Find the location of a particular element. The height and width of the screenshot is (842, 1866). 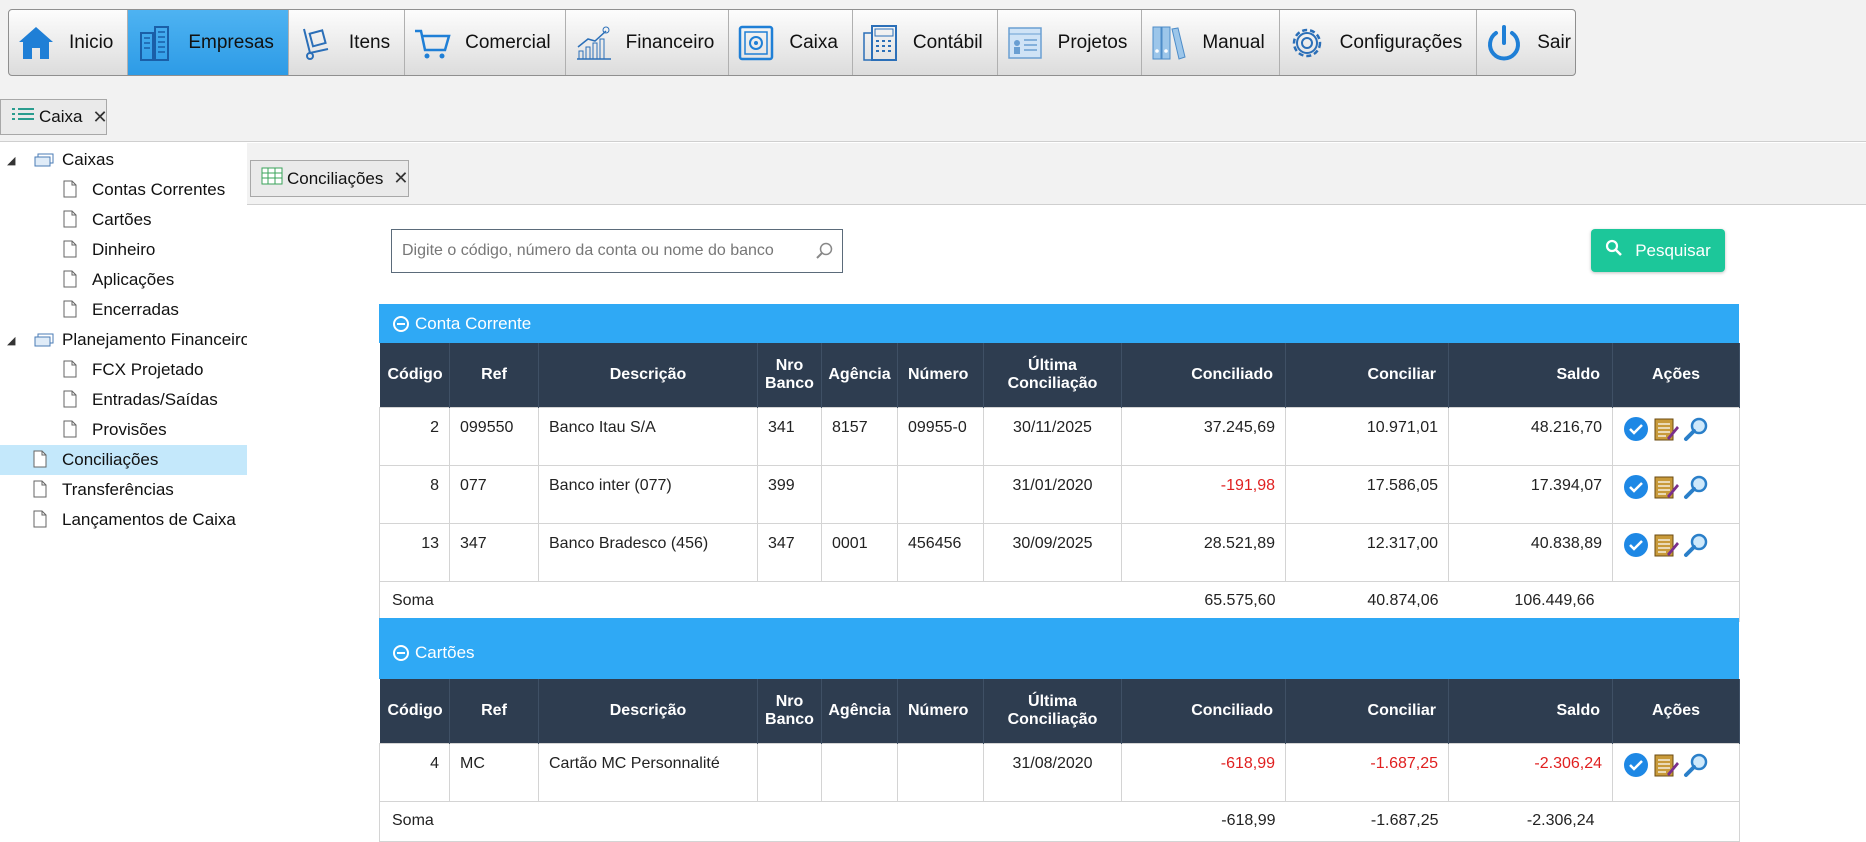

sum-label: Soma is located at coordinates (750, 821).